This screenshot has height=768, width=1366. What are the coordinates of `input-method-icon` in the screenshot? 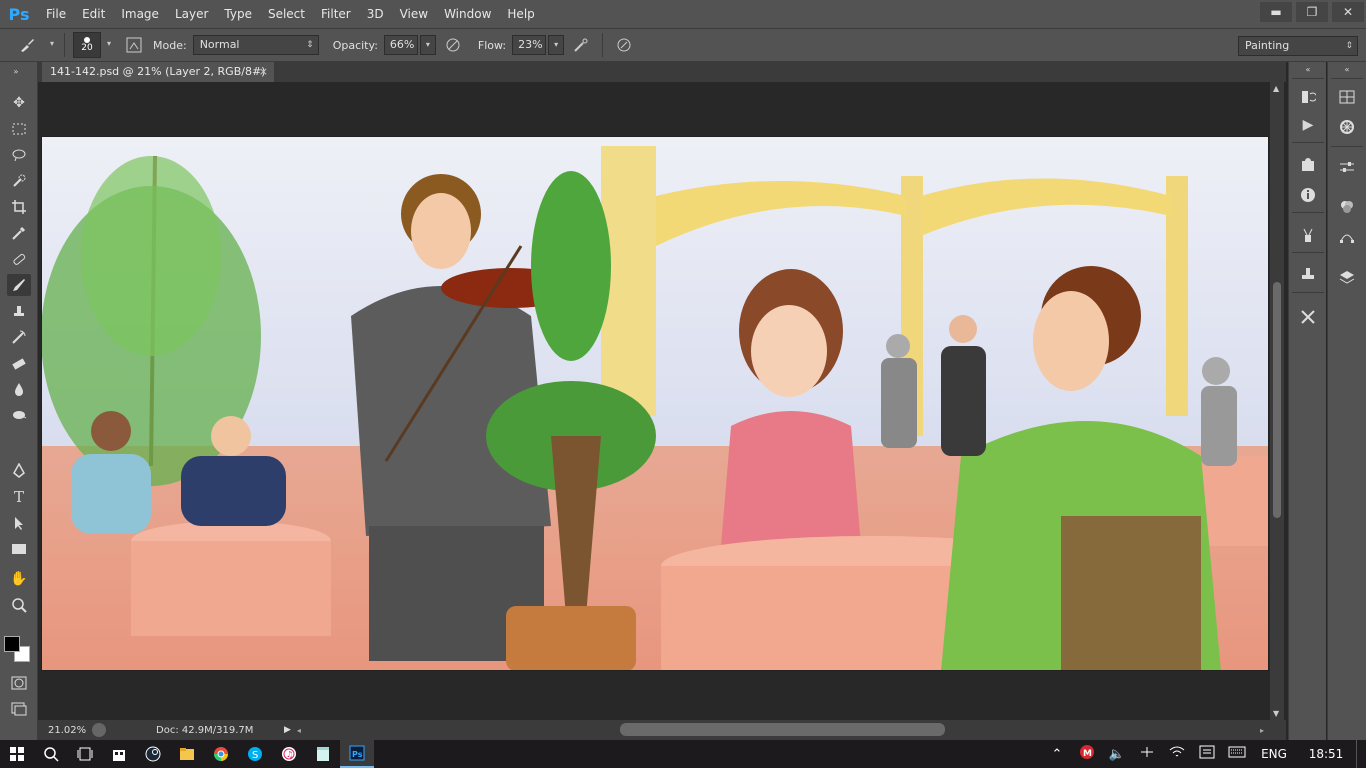 It's located at (1147, 754).